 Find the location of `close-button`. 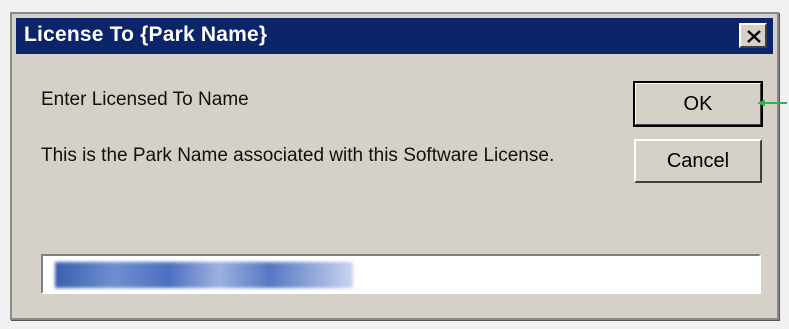

close-button is located at coordinates (753, 35).